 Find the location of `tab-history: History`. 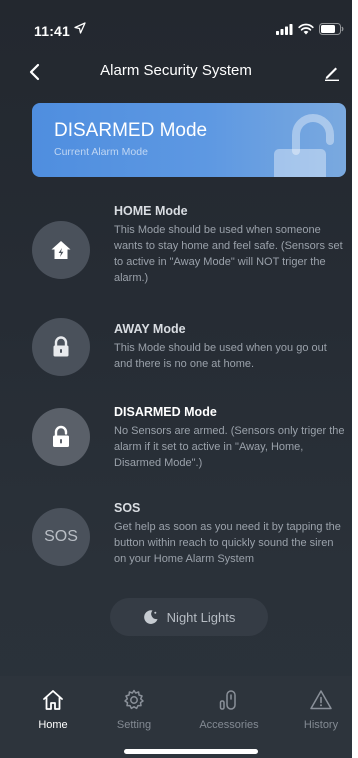

tab-history: History is located at coordinates (316, 709).